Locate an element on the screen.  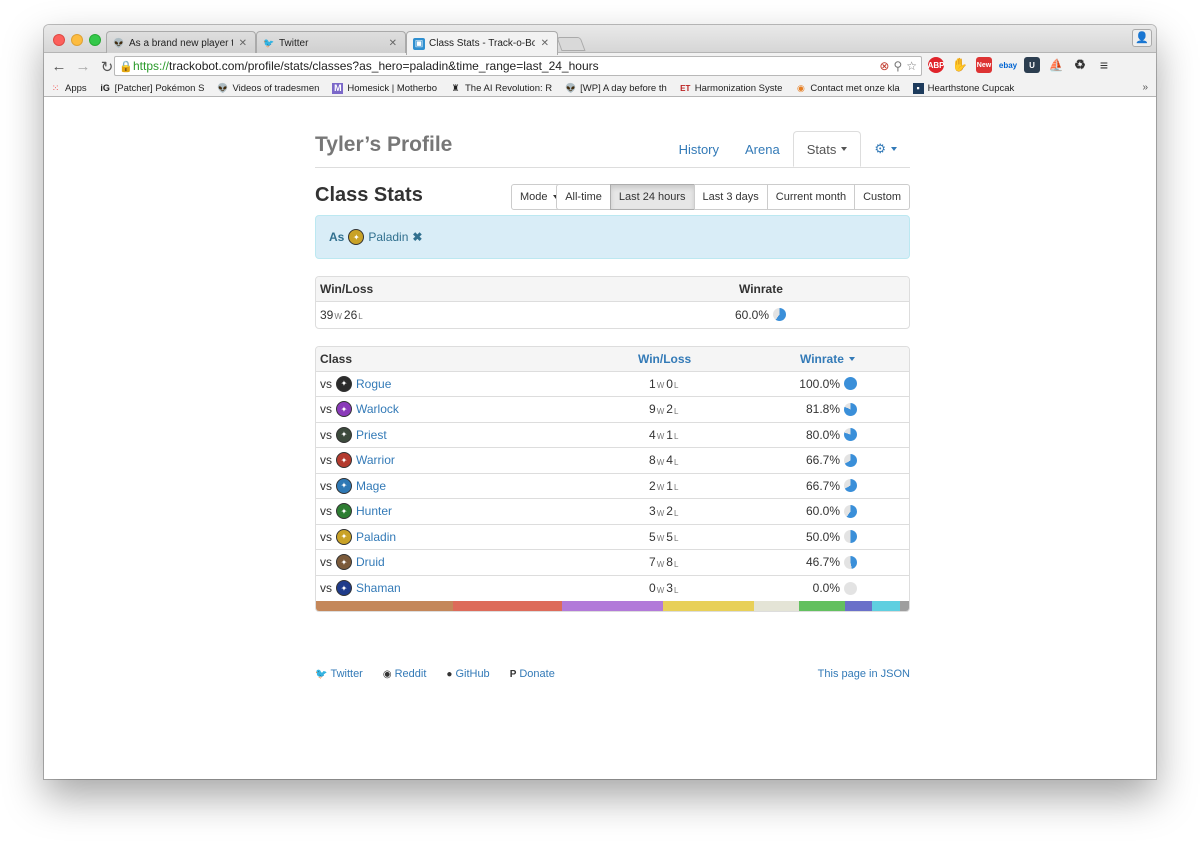
range-last-24-hours-button: Last 24 hours is located at coordinates (652, 197).